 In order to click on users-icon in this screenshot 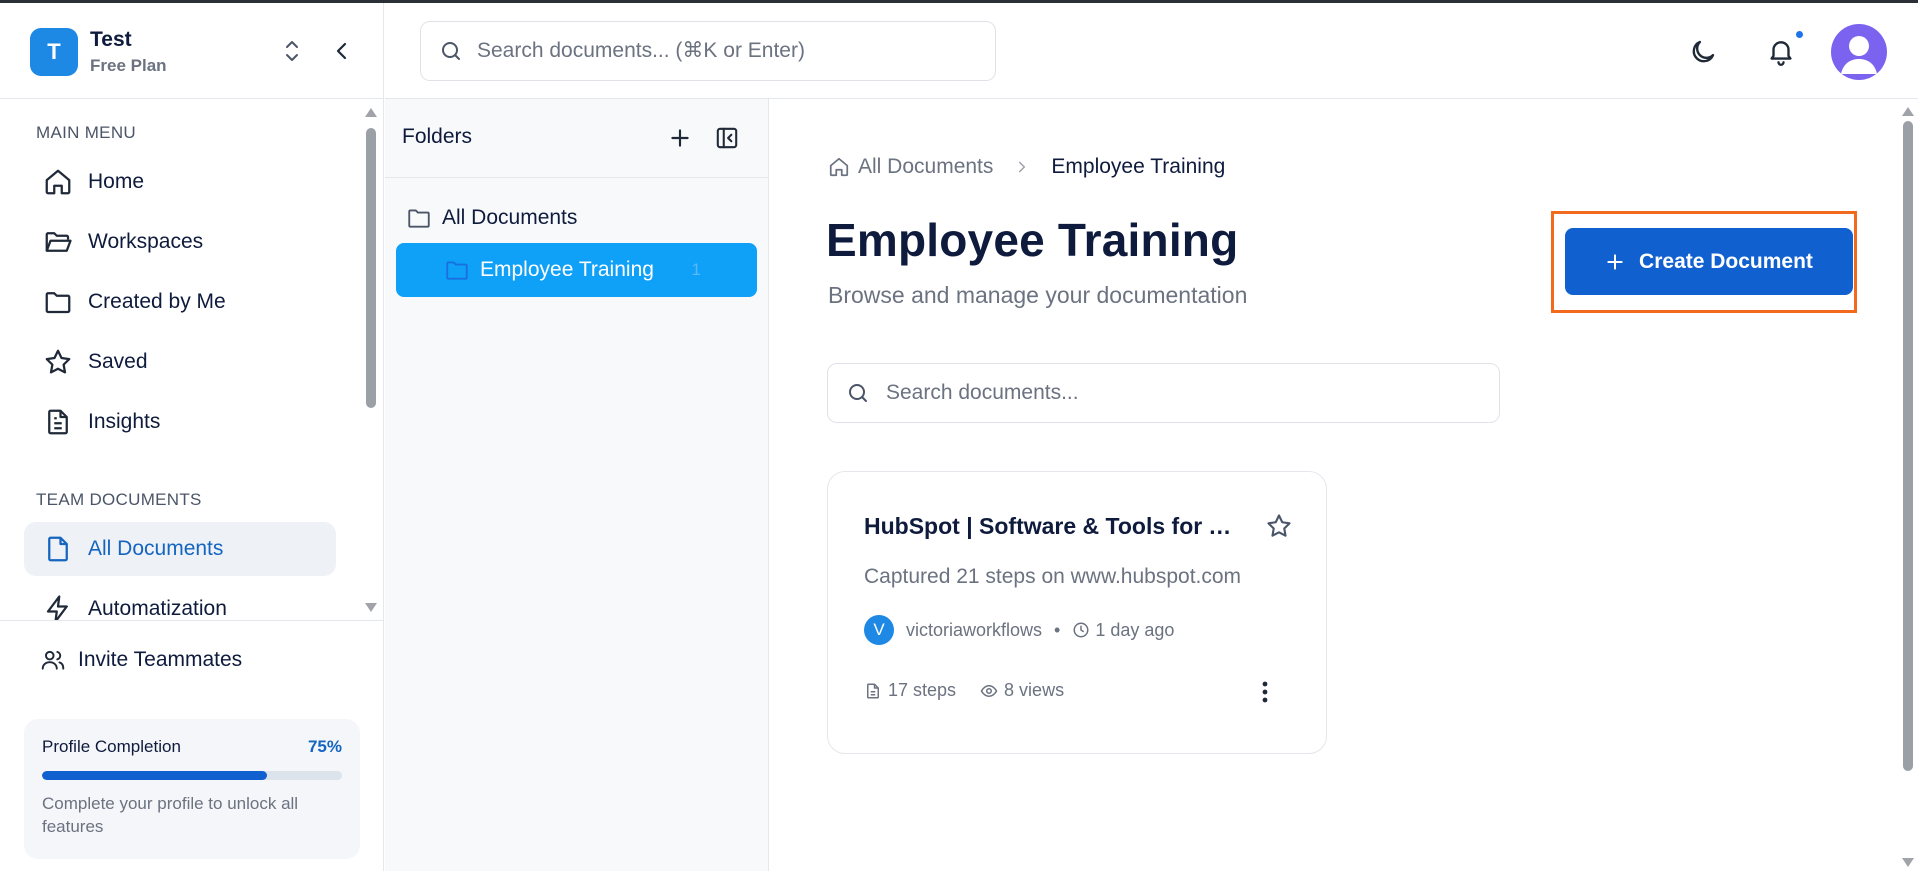, I will do `click(53, 660)`.